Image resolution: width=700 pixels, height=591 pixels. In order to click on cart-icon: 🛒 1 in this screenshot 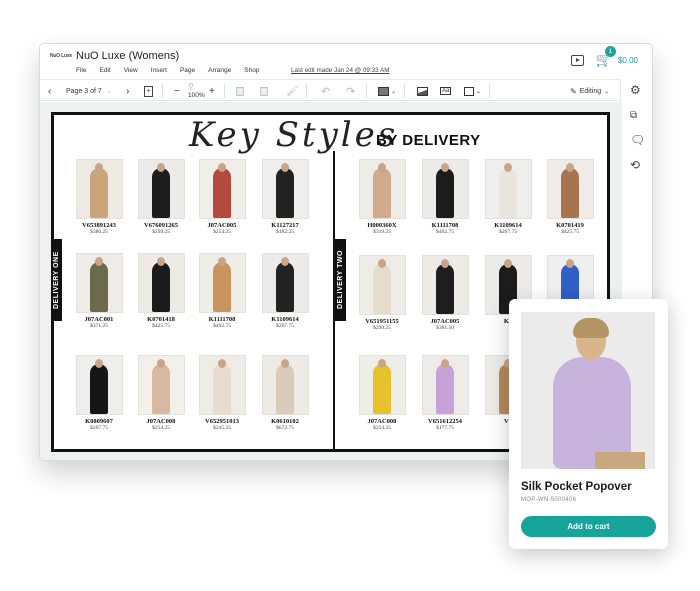, I will do `click(606, 57)`.